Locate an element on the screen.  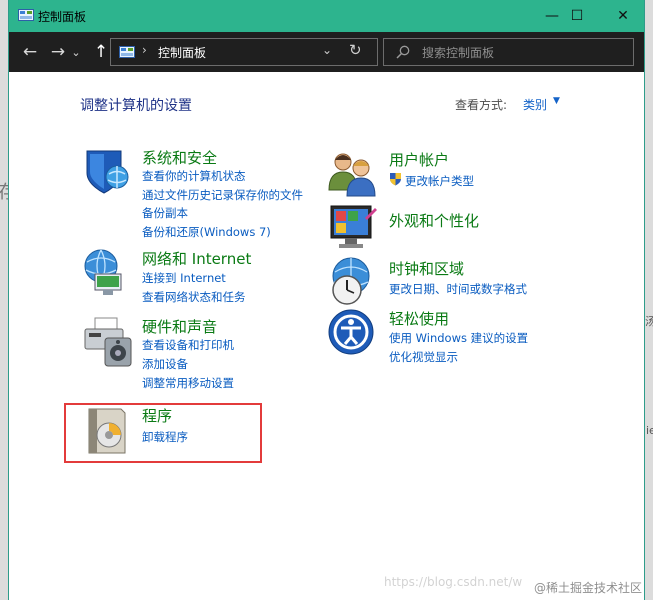
category-title: 外观和个性化 is located at coordinates (434, 220).